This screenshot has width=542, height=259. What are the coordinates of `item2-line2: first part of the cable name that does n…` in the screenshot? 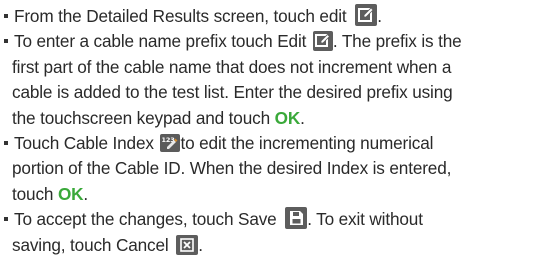 It's located at (232, 66).